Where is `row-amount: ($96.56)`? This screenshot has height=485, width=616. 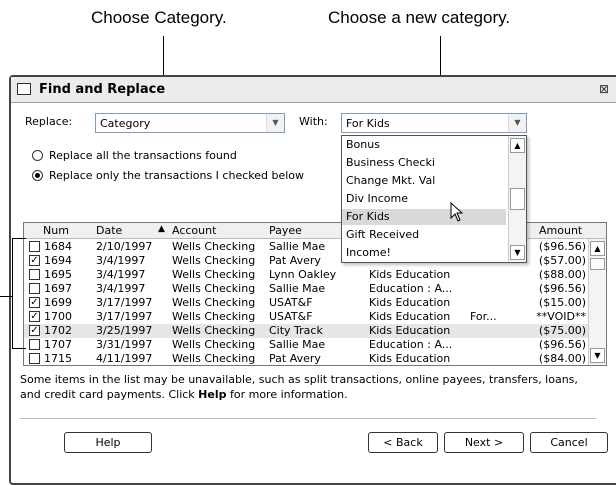
row-amount: ($96.56) is located at coordinates (562, 288).